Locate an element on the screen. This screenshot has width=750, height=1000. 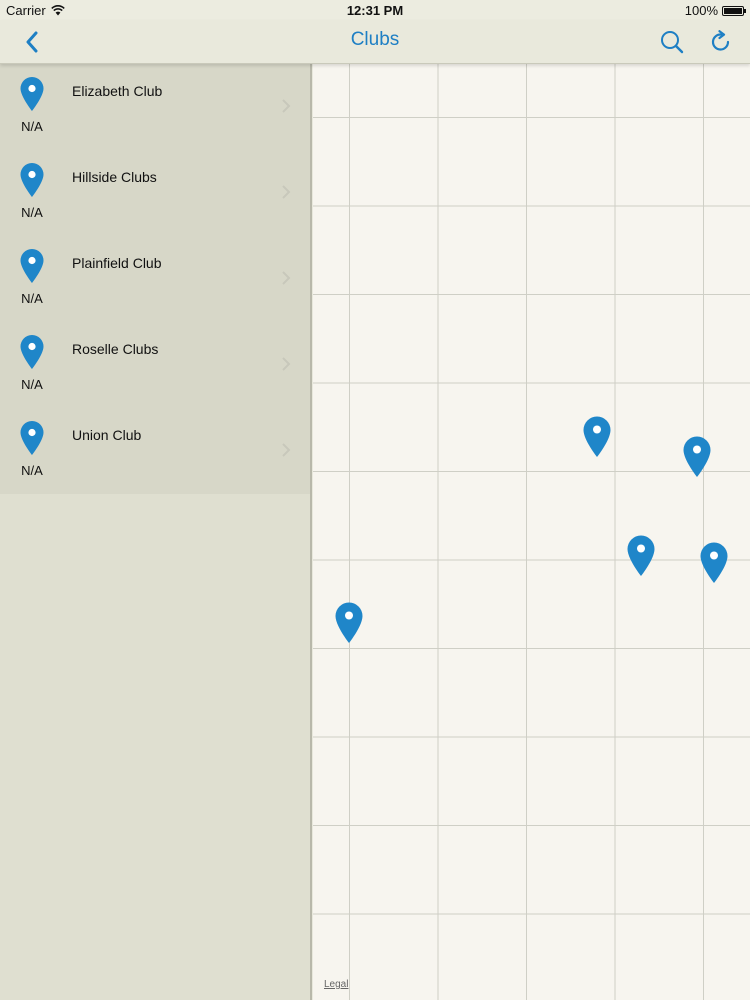
list-item: N/A Union Club is located at coordinates (155, 451).